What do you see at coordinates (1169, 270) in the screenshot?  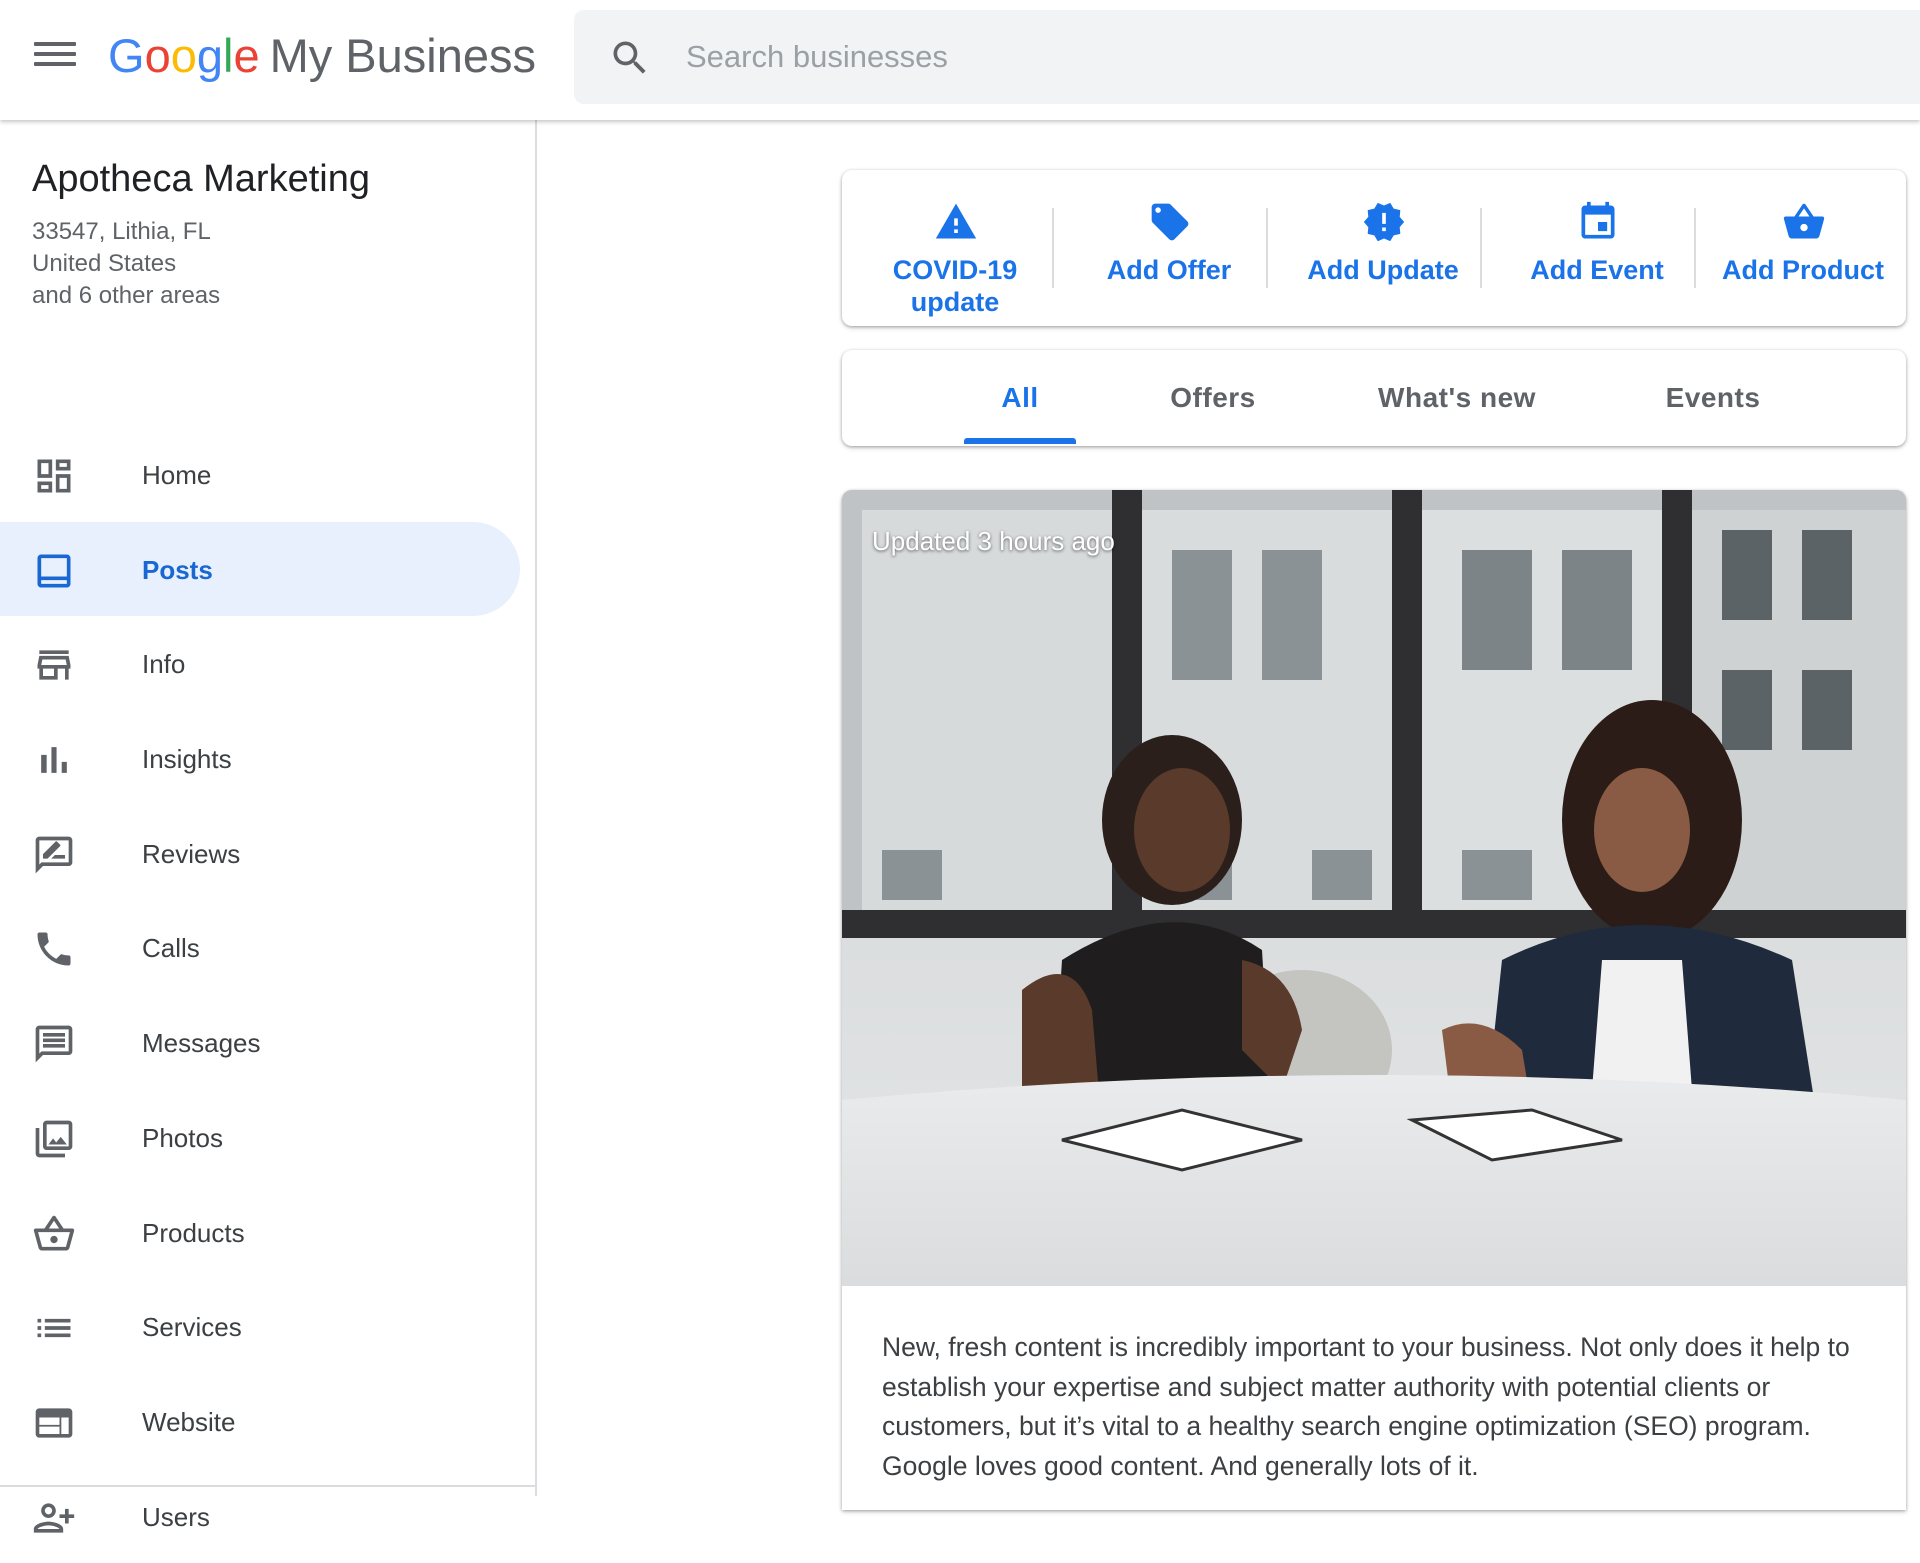 I see `action-label: Add Offer` at bounding box center [1169, 270].